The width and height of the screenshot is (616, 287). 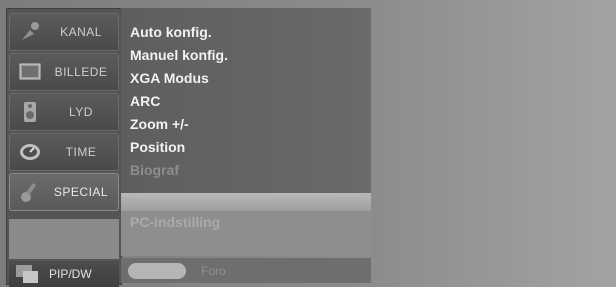 I want to click on category-pip-dw: PIP/DW, so click(x=64, y=274).